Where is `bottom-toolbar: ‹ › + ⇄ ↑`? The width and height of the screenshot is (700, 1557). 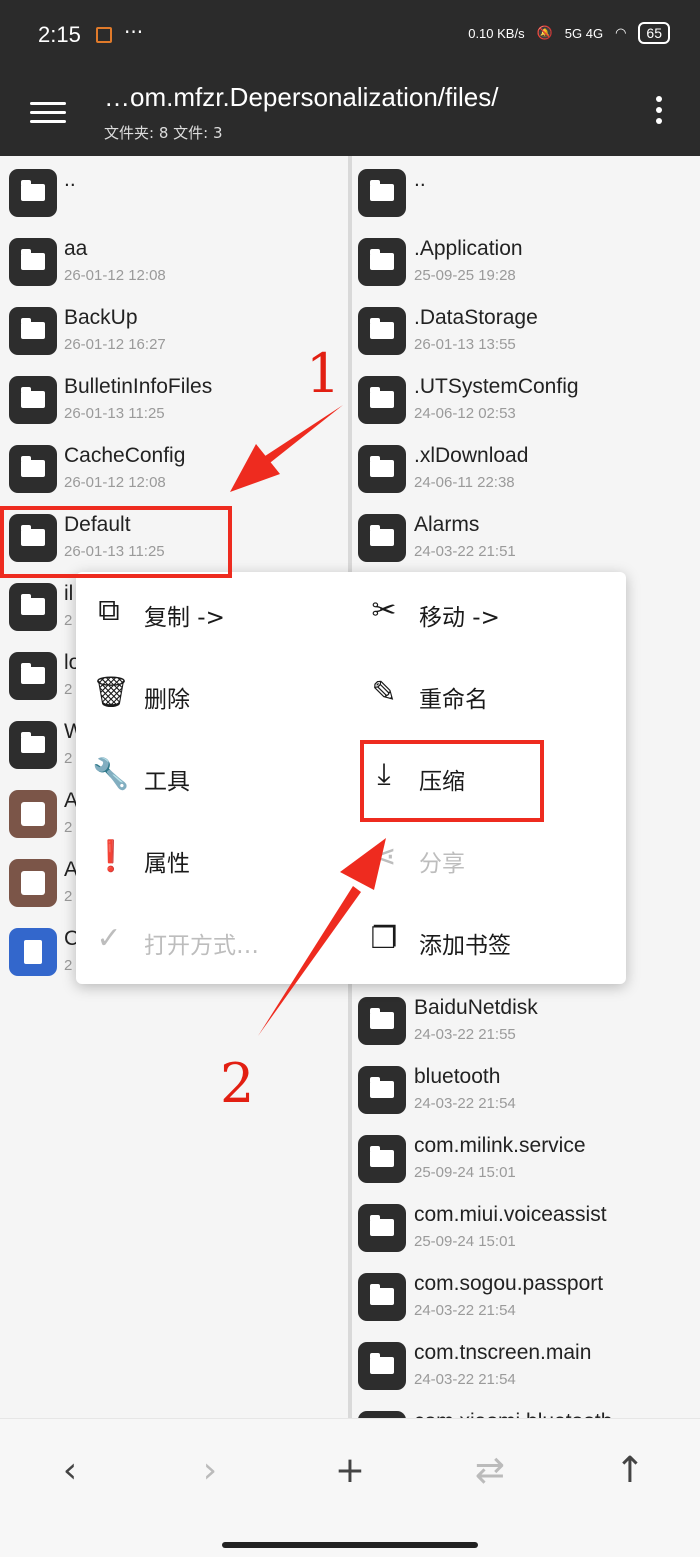
bottom-toolbar: ‹ › + ⇄ ↑ is located at coordinates (350, 1487).